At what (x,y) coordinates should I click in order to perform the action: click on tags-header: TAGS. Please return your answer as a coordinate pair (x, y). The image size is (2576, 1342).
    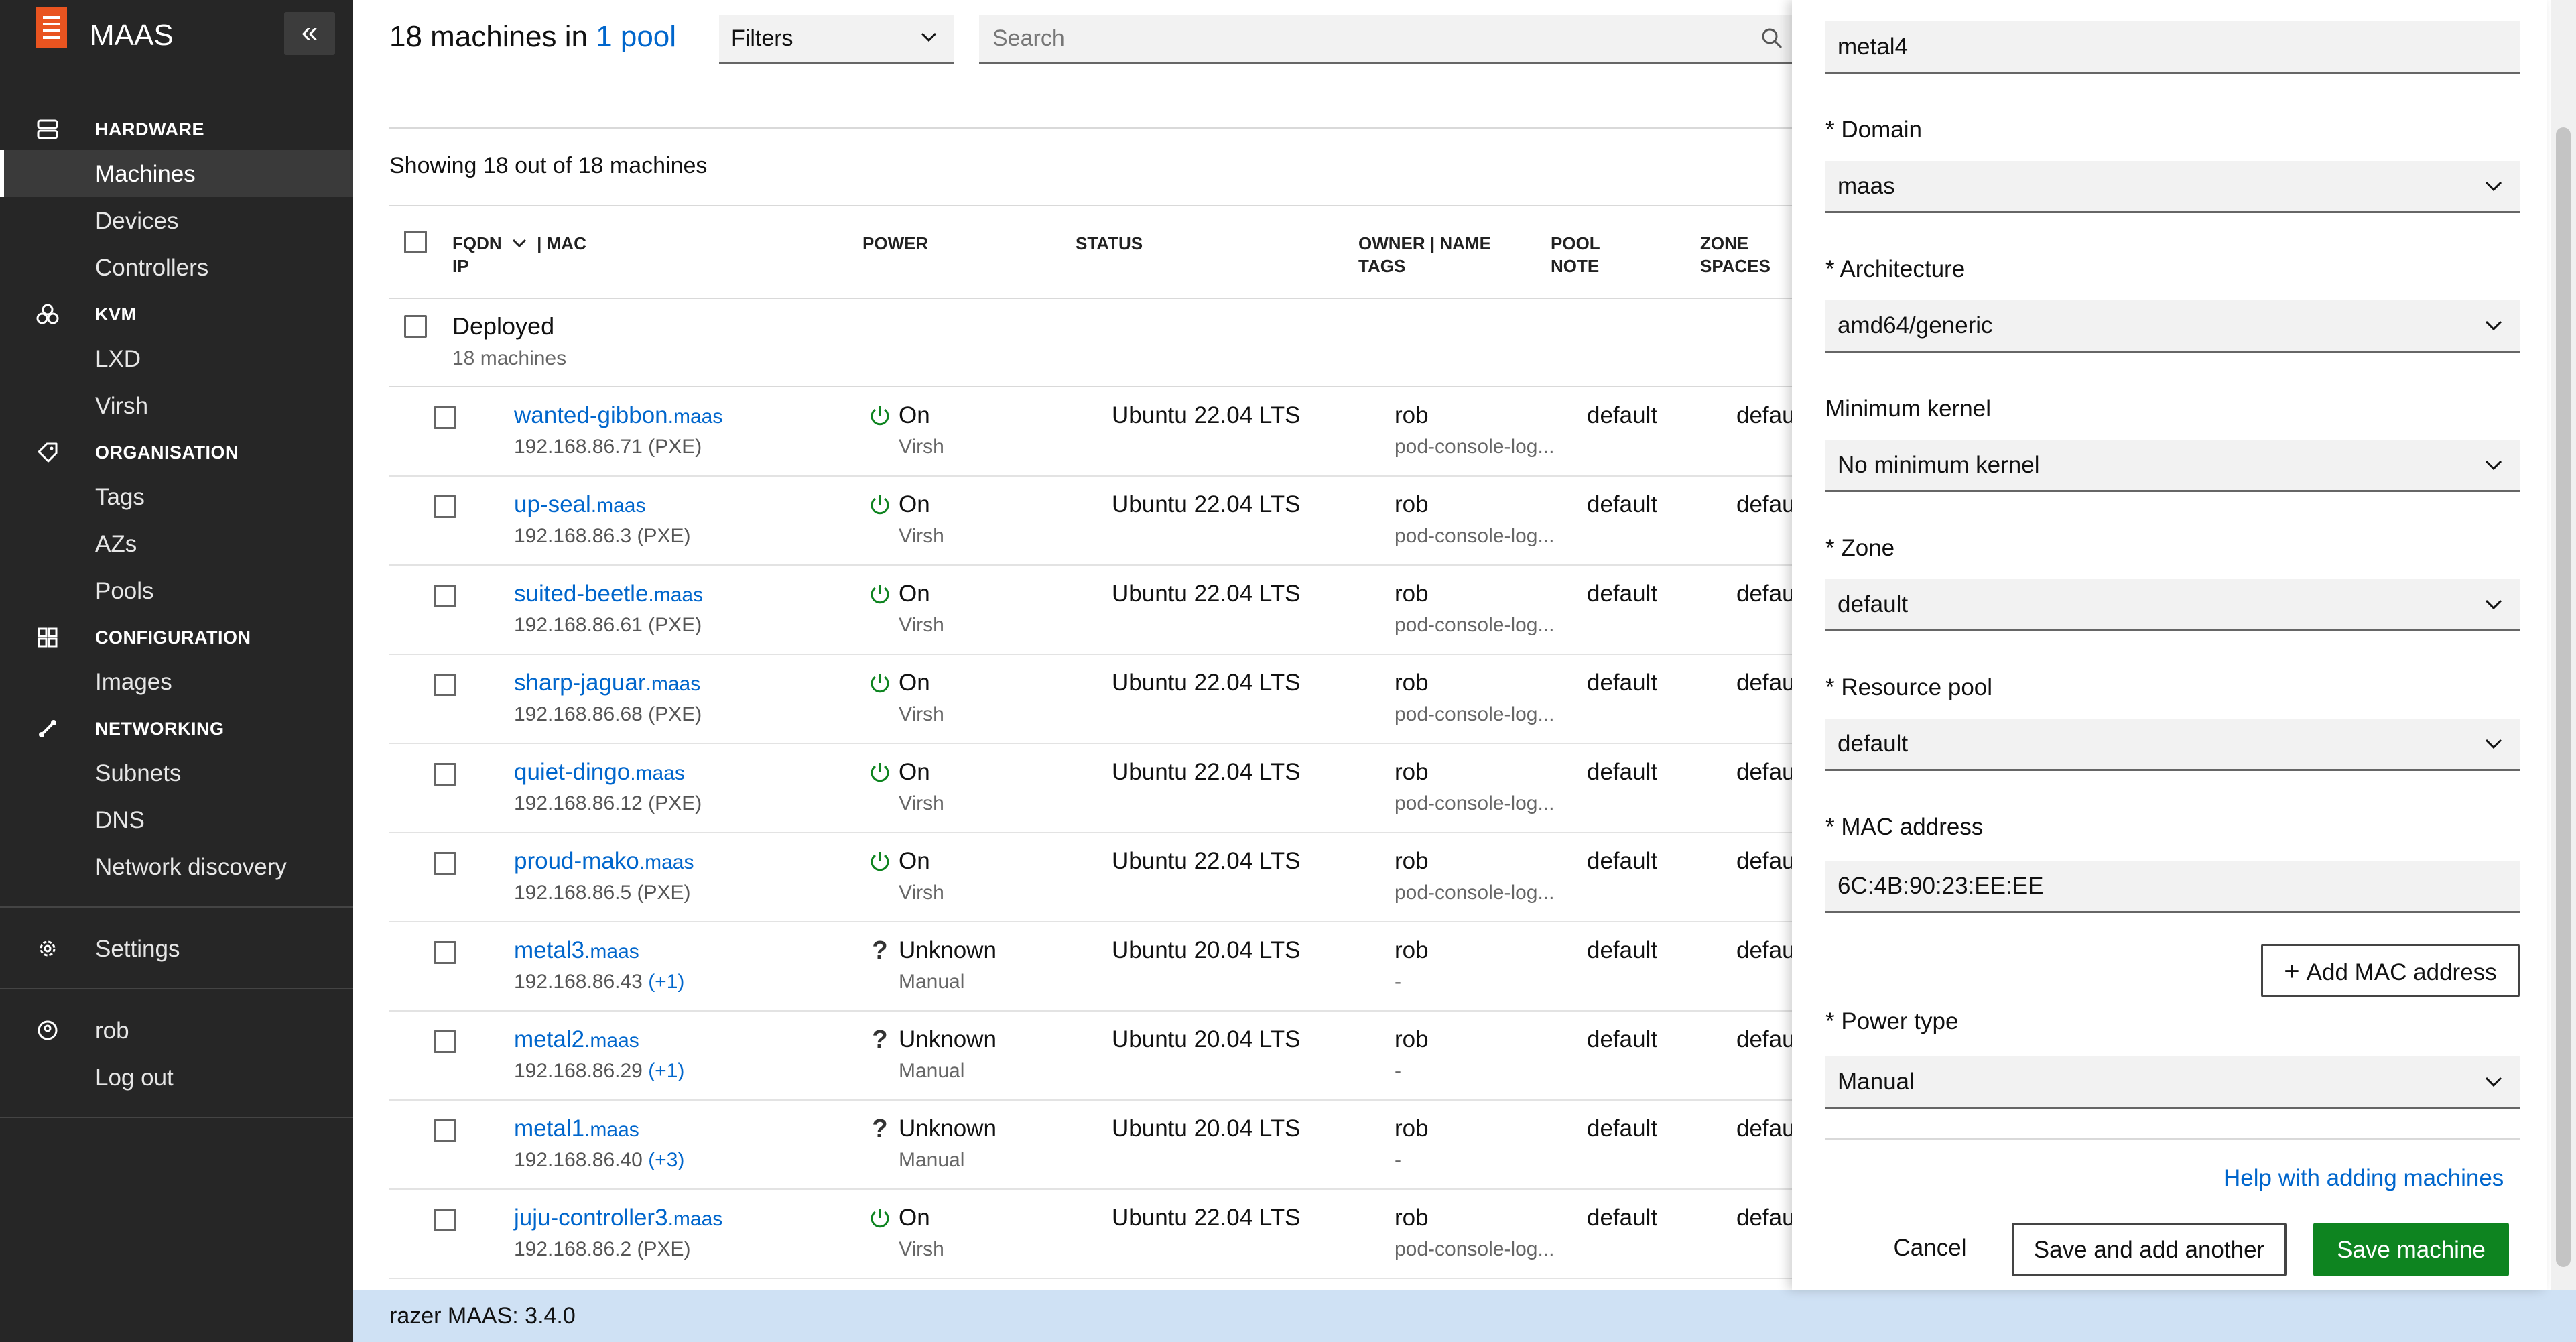
    Looking at the image, I should click on (1381, 266).